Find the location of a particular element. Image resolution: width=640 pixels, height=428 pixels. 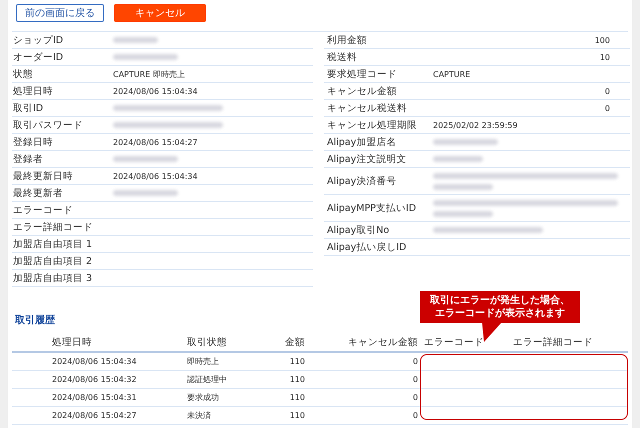

amount-value: 100 is located at coordinates (602, 40).